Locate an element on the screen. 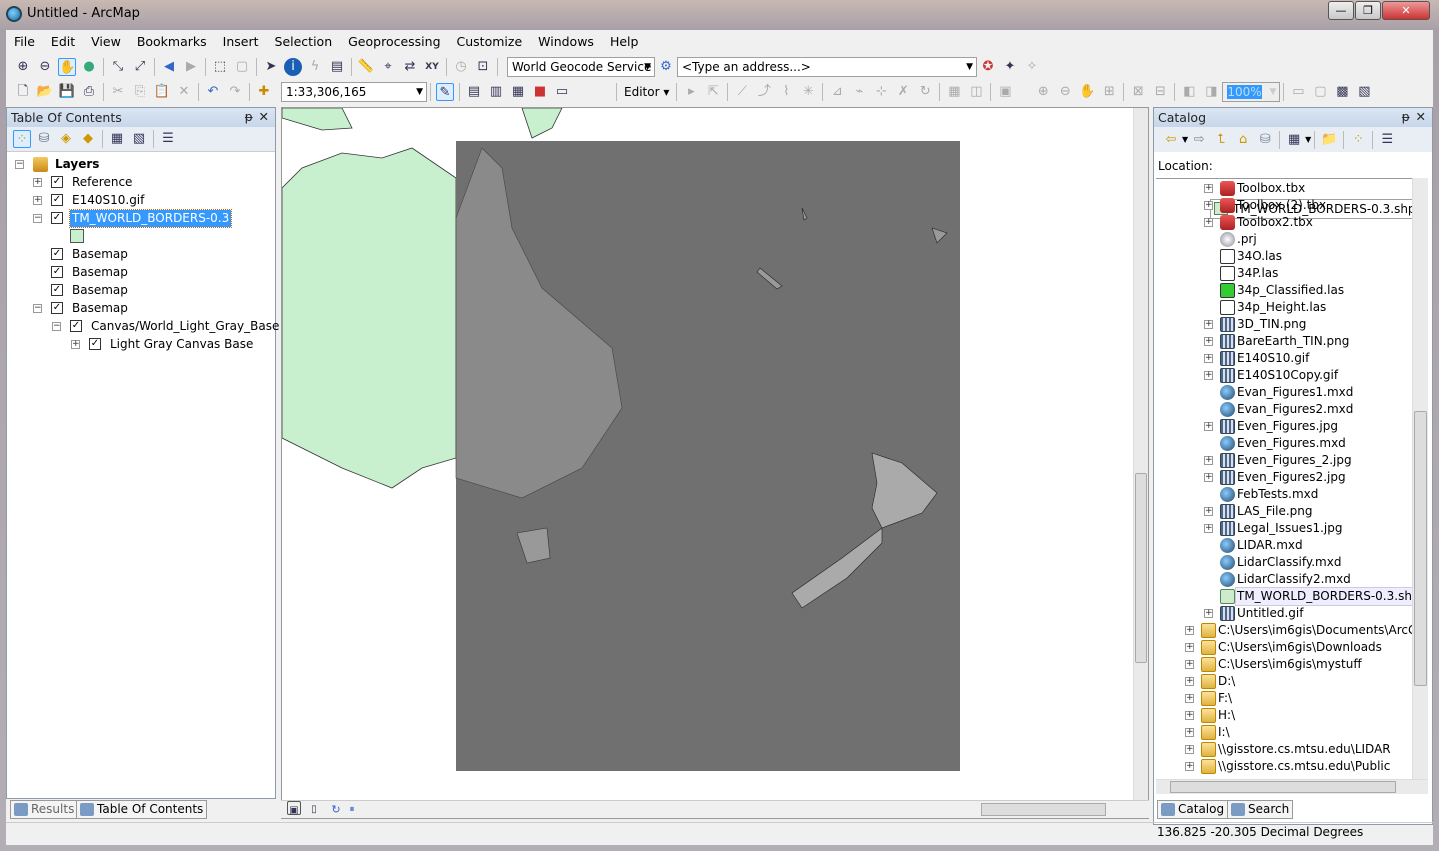 This screenshot has width=1439, height=851. straight-segment-icon: ⟋ is located at coordinates (742, 92).